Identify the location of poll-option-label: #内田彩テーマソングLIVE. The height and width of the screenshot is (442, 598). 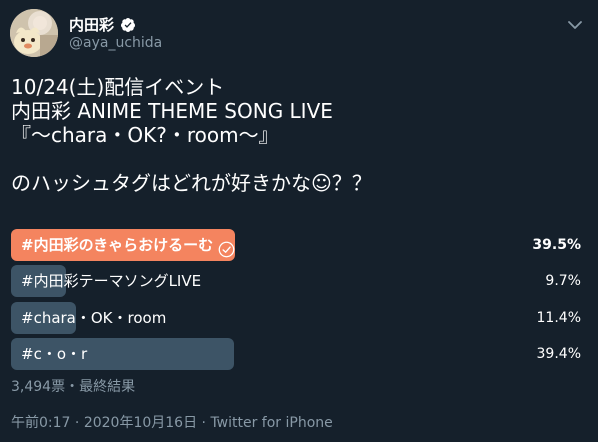
(111, 281).